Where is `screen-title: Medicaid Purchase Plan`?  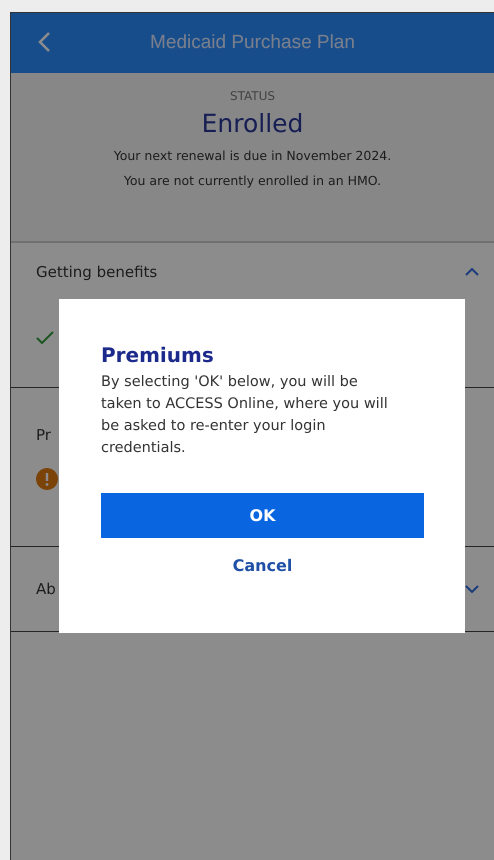
screen-title: Medicaid Purchase Plan is located at coordinates (252, 43).